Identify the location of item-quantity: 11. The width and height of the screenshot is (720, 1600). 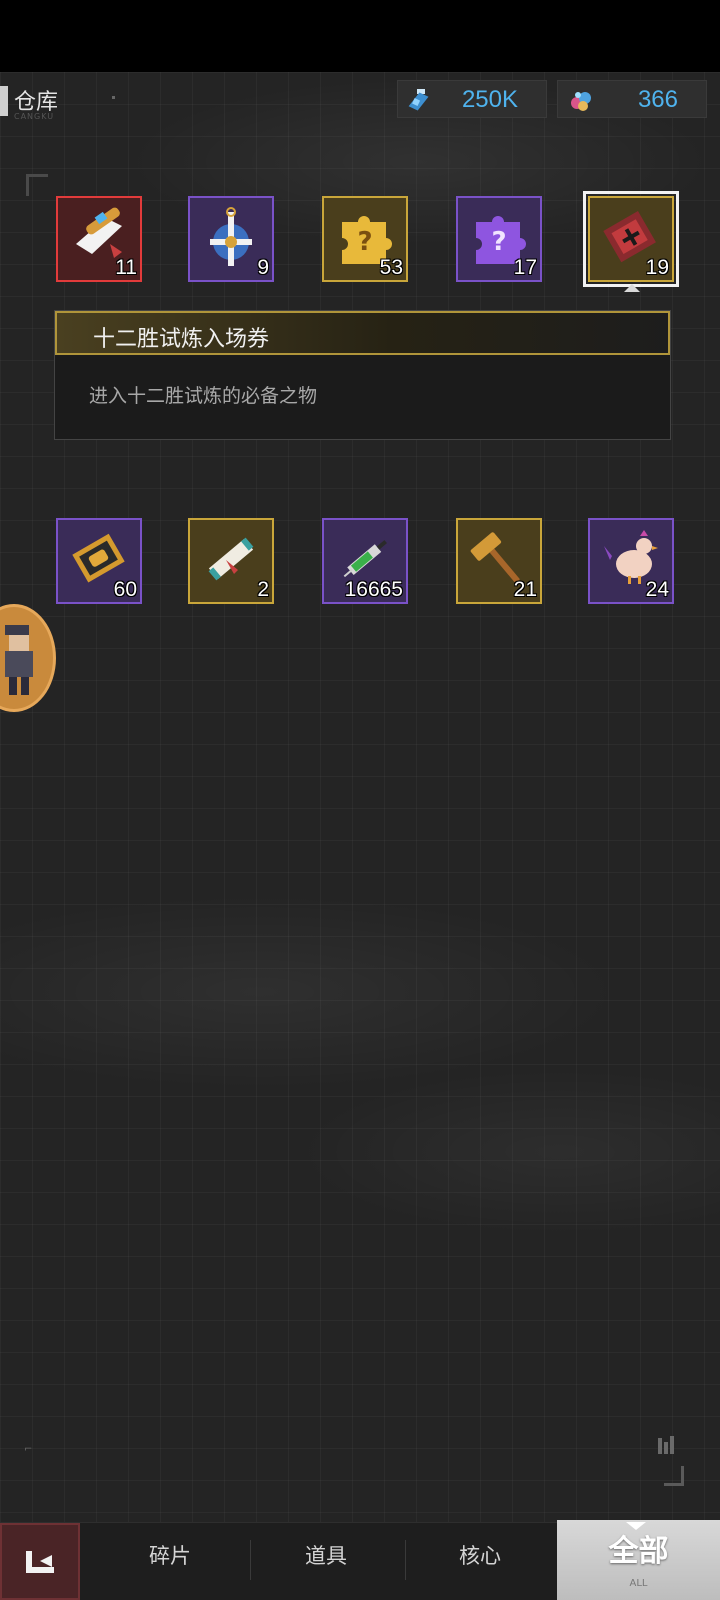
(126, 267).